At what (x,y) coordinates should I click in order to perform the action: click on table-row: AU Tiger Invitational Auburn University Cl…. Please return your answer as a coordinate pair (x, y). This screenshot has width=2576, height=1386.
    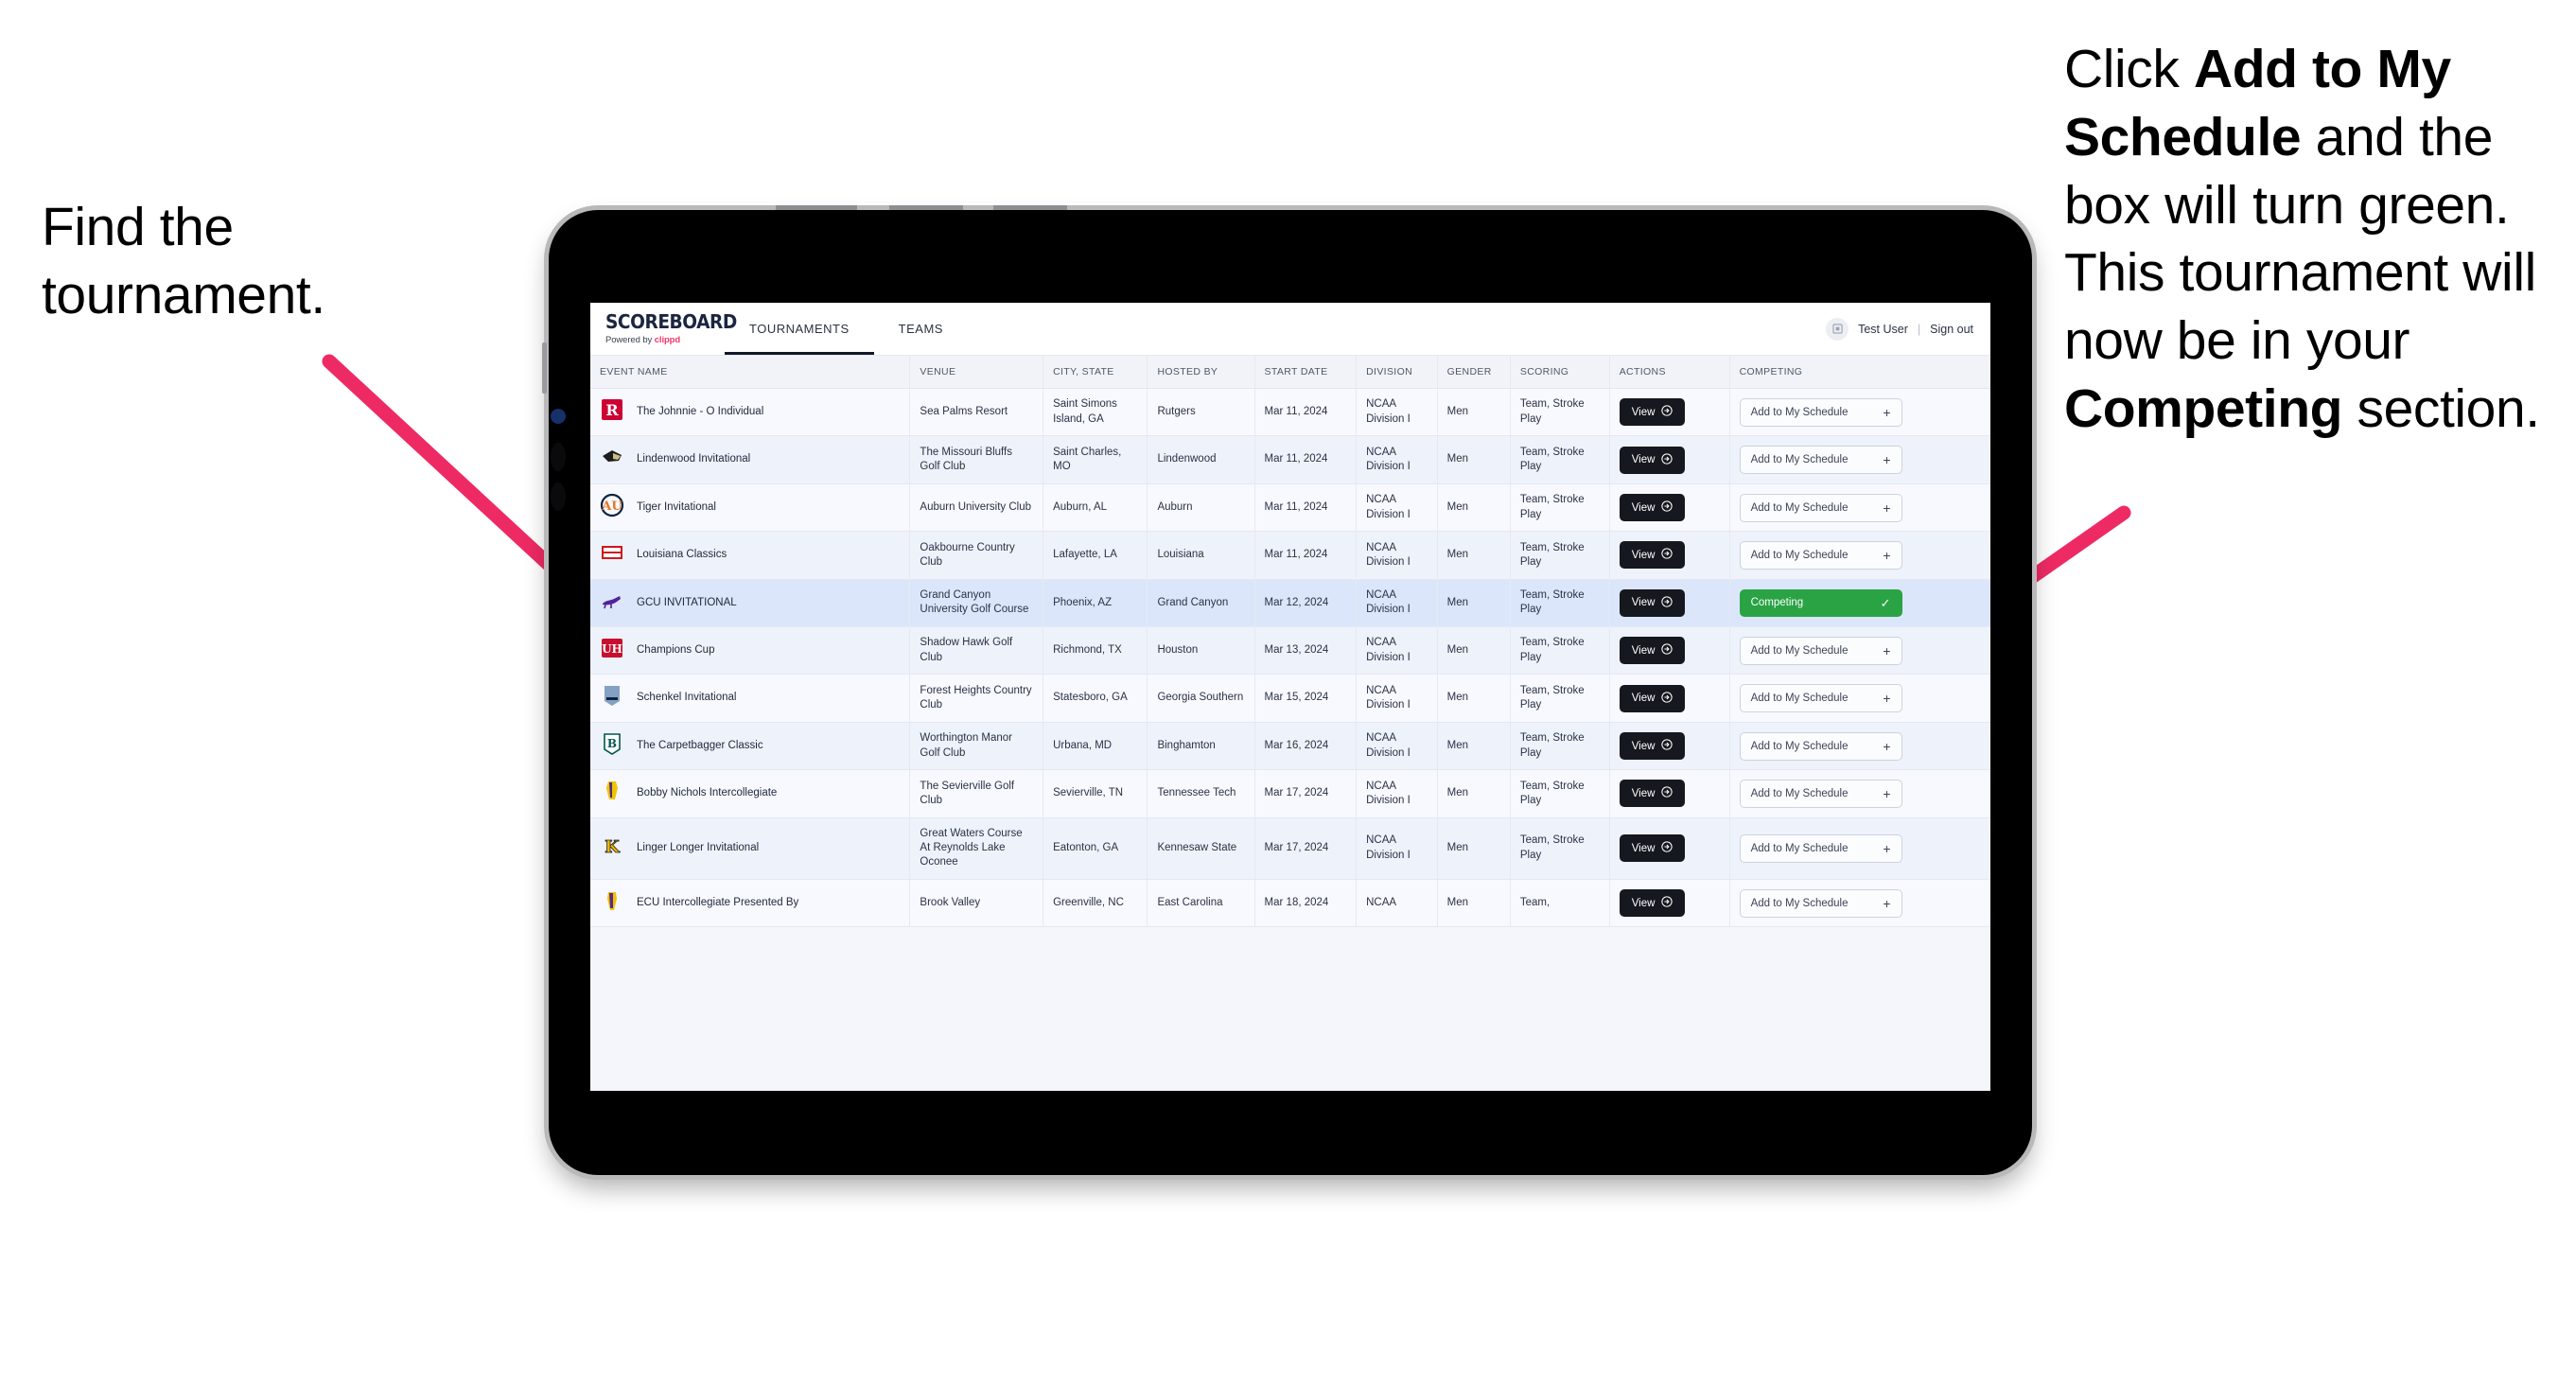
    Looking at the image, I should click on (1290, 508).